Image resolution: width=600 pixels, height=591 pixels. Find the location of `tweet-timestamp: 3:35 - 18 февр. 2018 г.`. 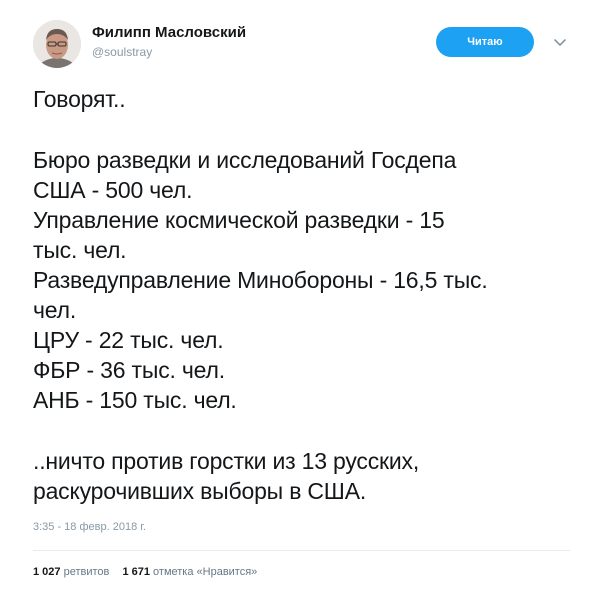

tweet-timestamp: 3:35 - 18 февр. 2018 г. is located at coordinates (89, 527).